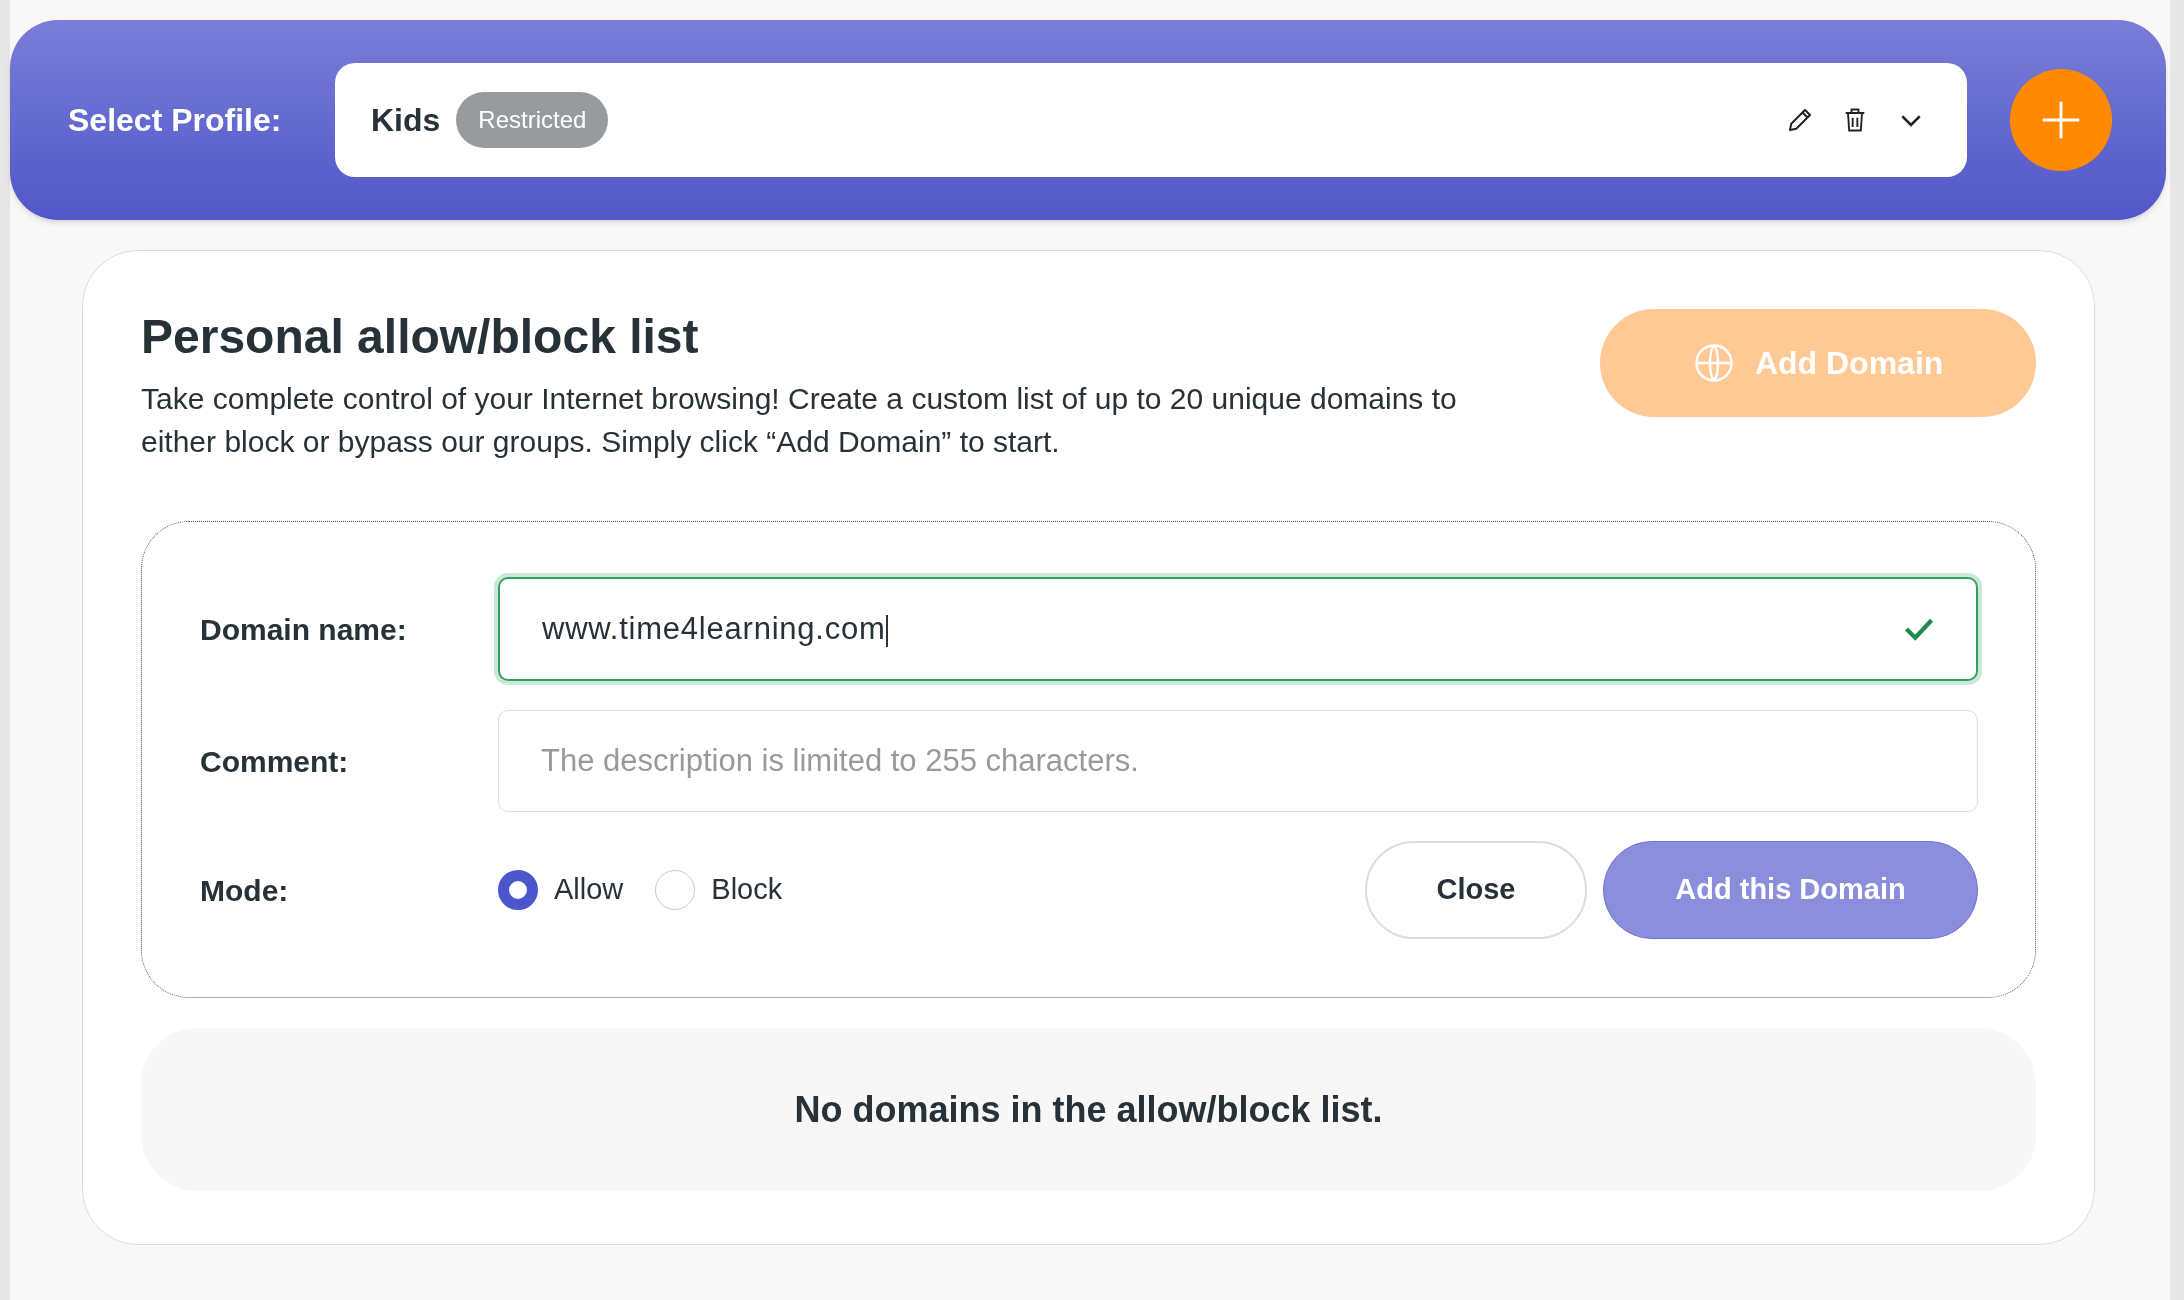 This screenshot has width=2184, height=1300. Describe the element at coordinates (1476, 890) in the screenshot. I see `close-button: Close` at that location.